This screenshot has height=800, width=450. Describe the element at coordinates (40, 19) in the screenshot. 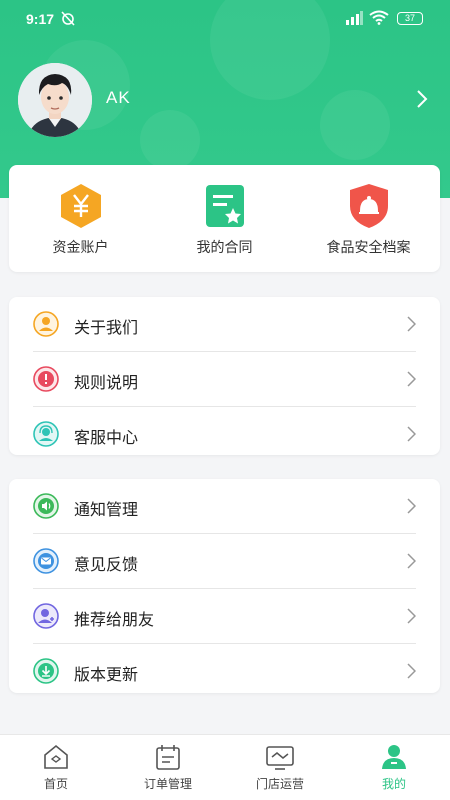

I see `status-time: 9:17` at that location.